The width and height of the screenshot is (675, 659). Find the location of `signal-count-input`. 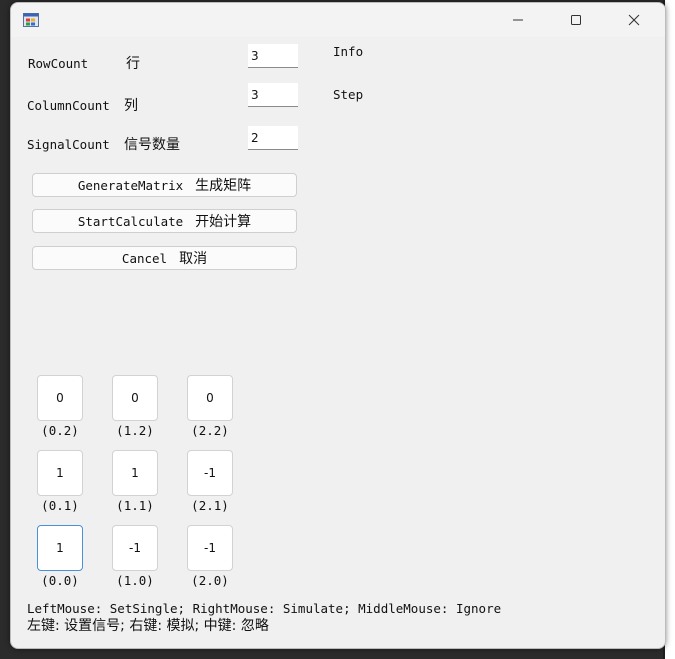

signal-count-input is located at coordinates (273, 138).